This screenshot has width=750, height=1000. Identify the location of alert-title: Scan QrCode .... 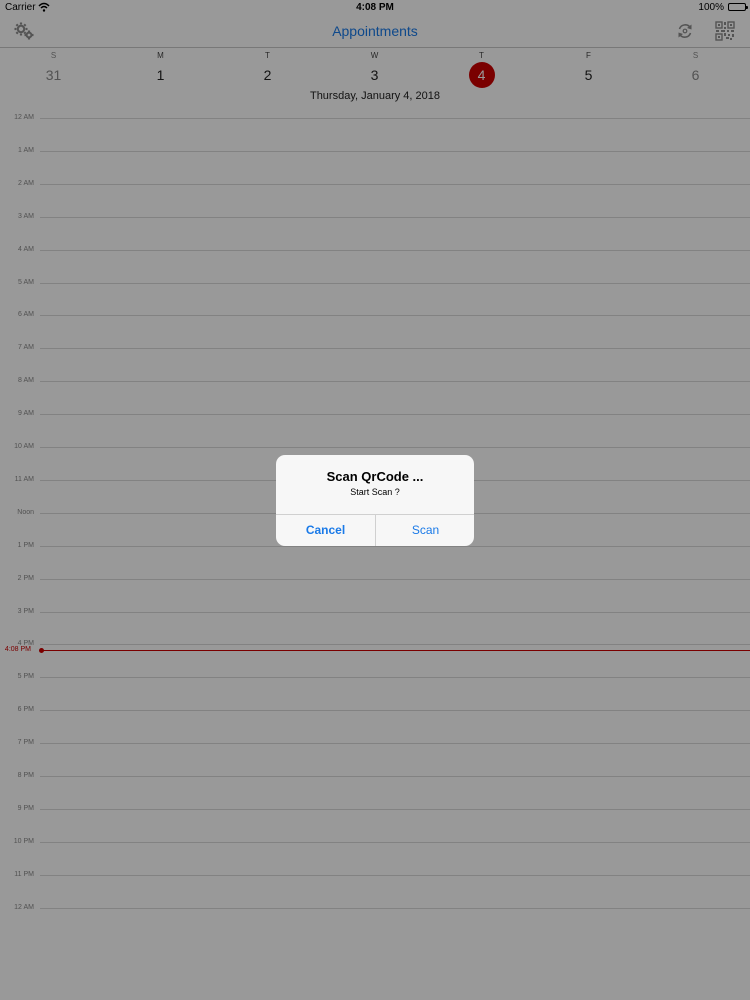
(375, 476).